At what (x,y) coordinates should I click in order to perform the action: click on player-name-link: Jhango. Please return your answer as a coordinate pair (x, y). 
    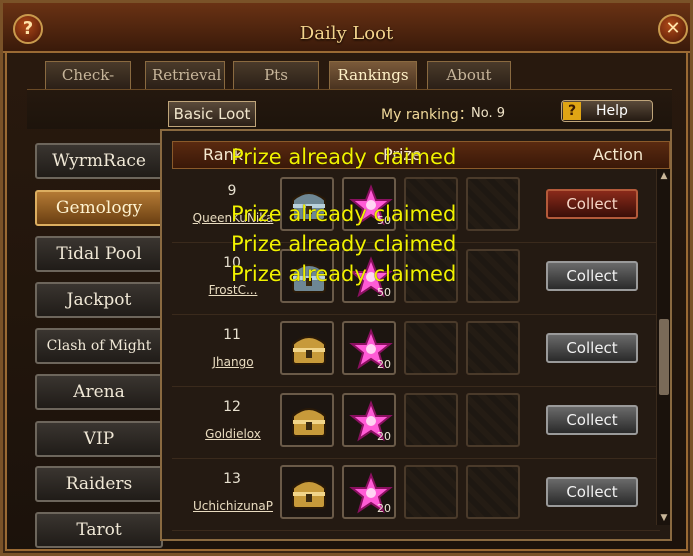
    Looking at the image, I should click on (233, 362).